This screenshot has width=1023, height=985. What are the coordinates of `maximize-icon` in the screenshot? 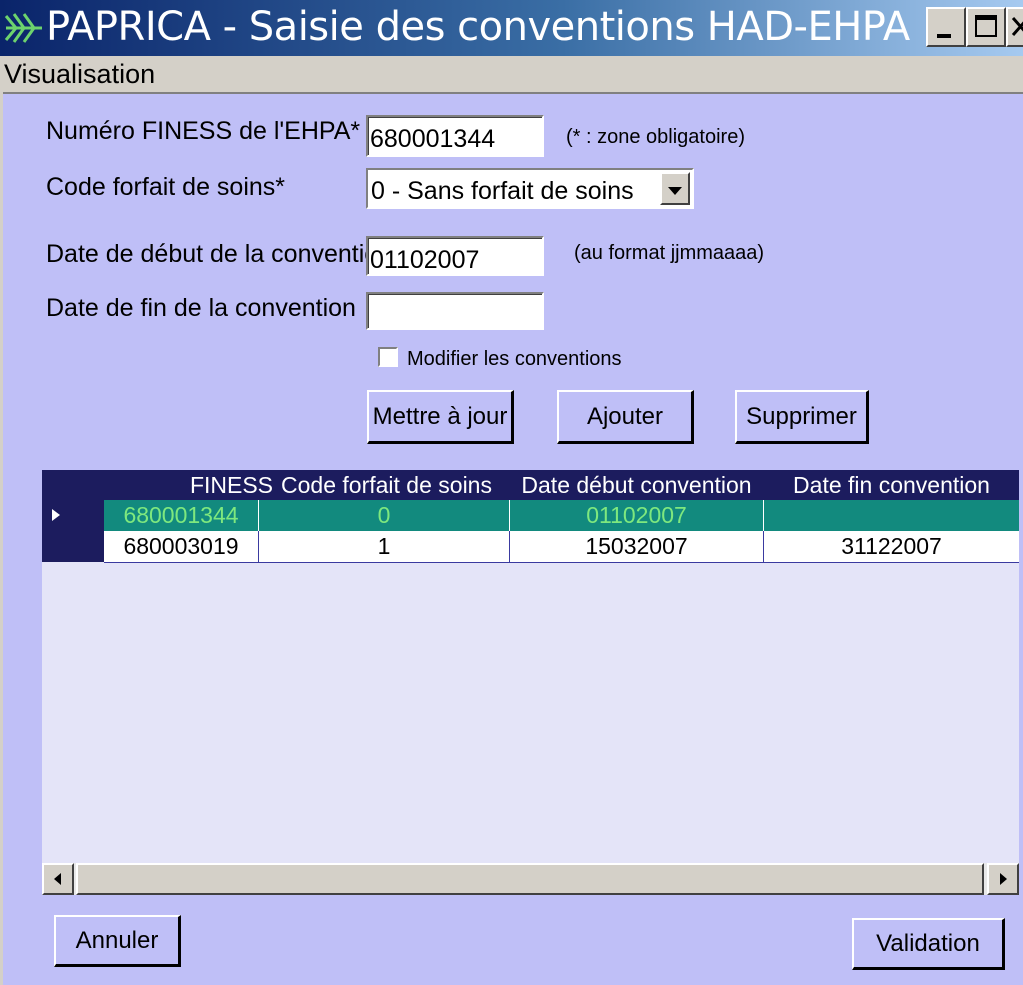 It's located at (986, 26).